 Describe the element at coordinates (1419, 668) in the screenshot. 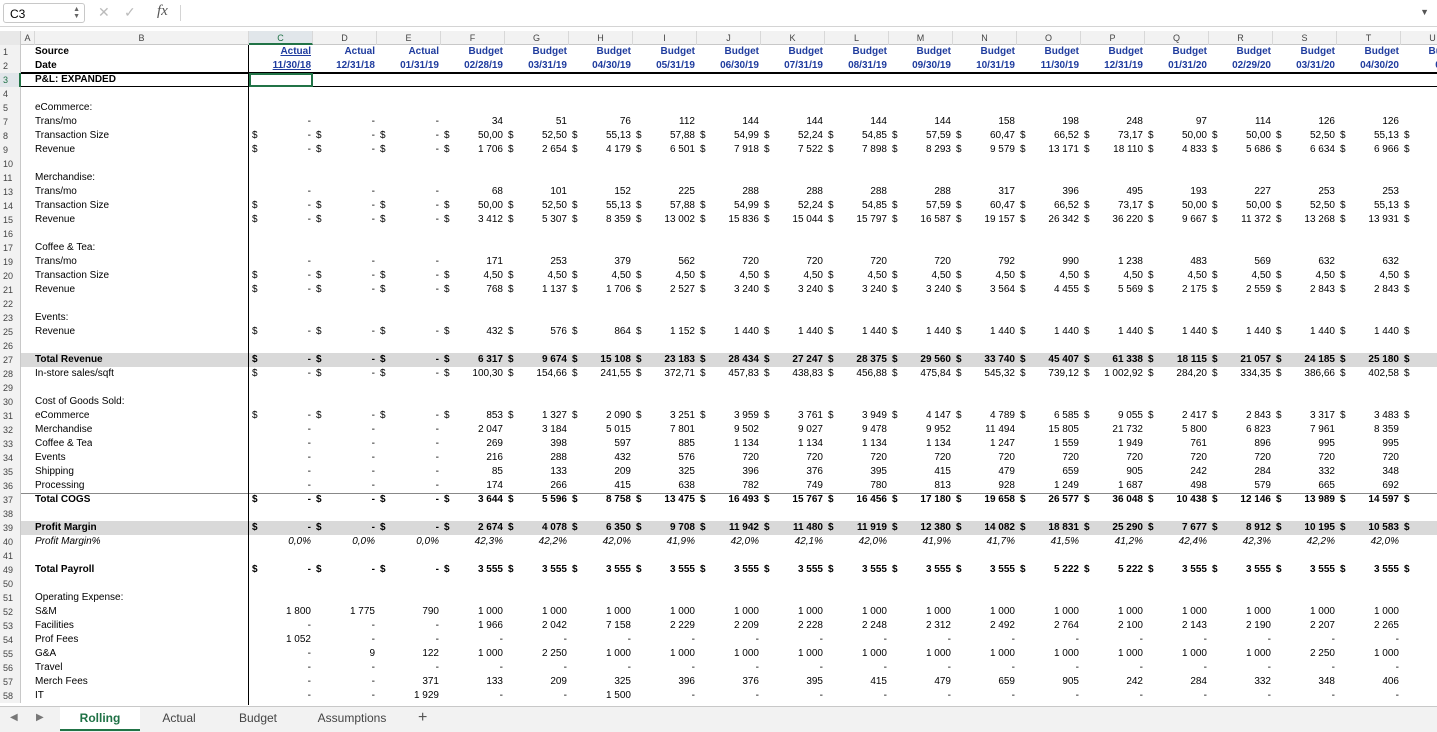

I see `cell-u56: -` at that location.